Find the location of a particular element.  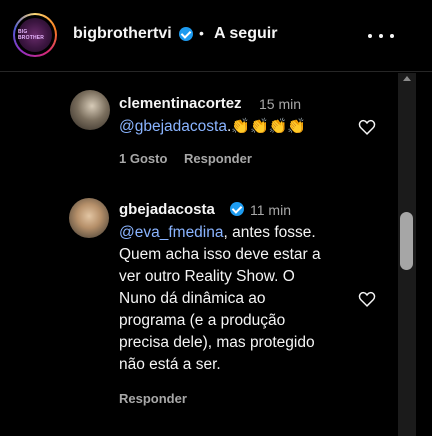

comment-mention: @eva_fmedina is located at coordinates (171, 232).